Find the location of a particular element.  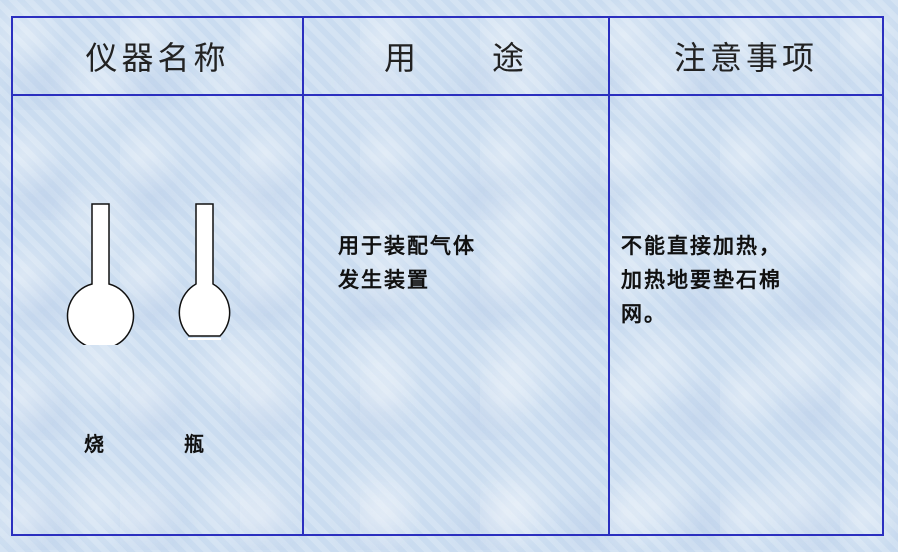

use-line-1: 用于装配气体 is located at coordinates (407, 246).